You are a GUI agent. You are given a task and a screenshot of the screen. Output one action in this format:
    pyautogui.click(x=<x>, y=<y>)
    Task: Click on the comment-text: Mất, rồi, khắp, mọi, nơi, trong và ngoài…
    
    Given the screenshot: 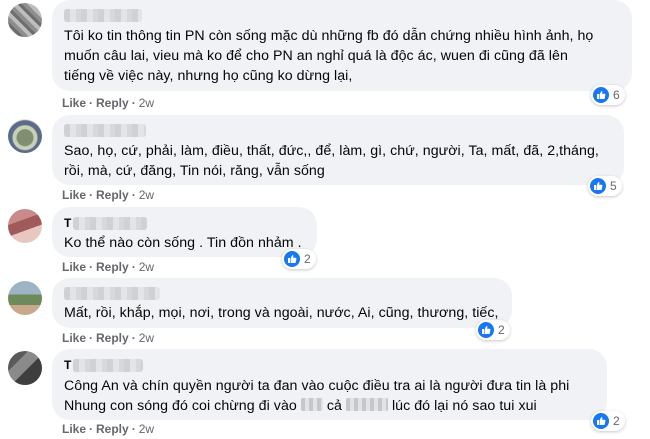 What is the action you would take?
    pyautogui.click(x=281, y=313)
    